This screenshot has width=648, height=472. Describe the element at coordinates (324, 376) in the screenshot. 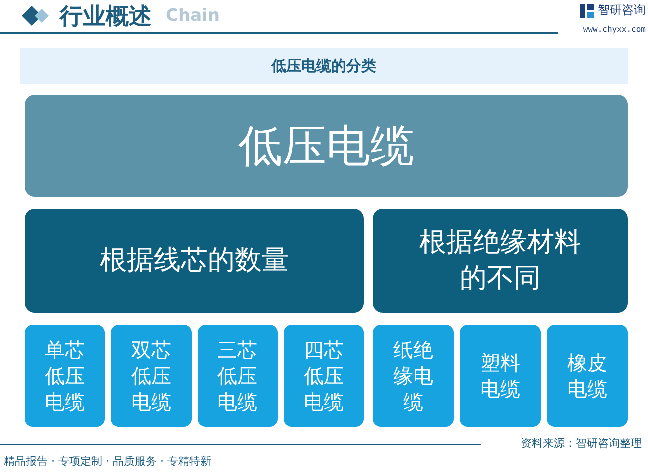

I see `type-node: 四芯低压电缆` at that location.